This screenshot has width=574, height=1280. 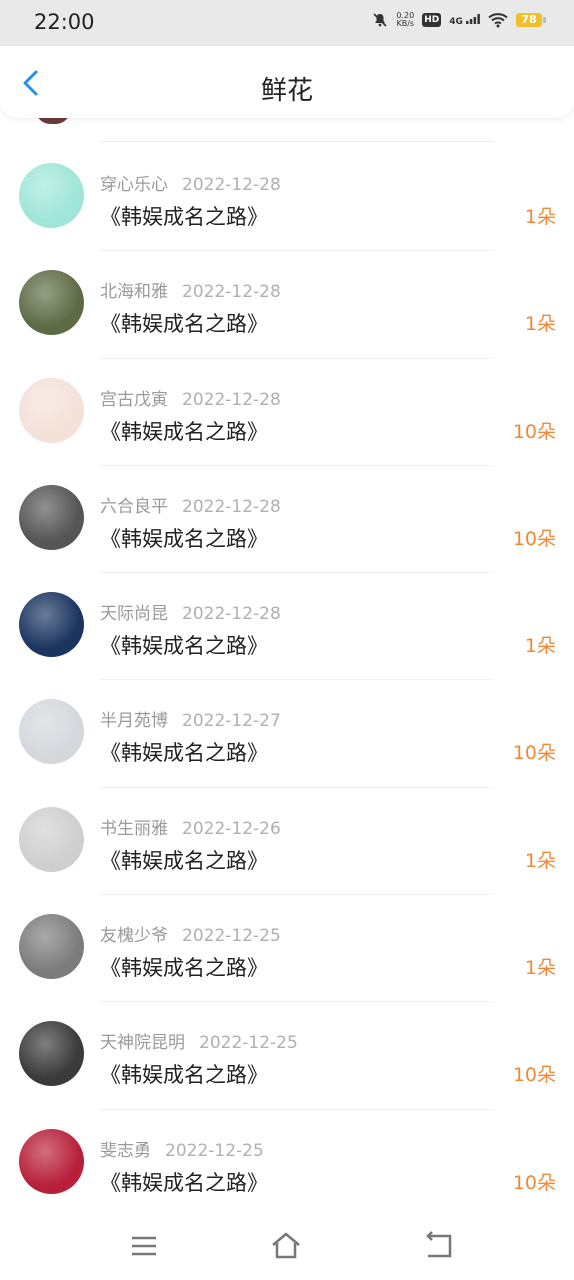 What do you see at coordinates (456, 21) in the screenshot?
I see `network-label: 4G` at bounding box center [456, 21].